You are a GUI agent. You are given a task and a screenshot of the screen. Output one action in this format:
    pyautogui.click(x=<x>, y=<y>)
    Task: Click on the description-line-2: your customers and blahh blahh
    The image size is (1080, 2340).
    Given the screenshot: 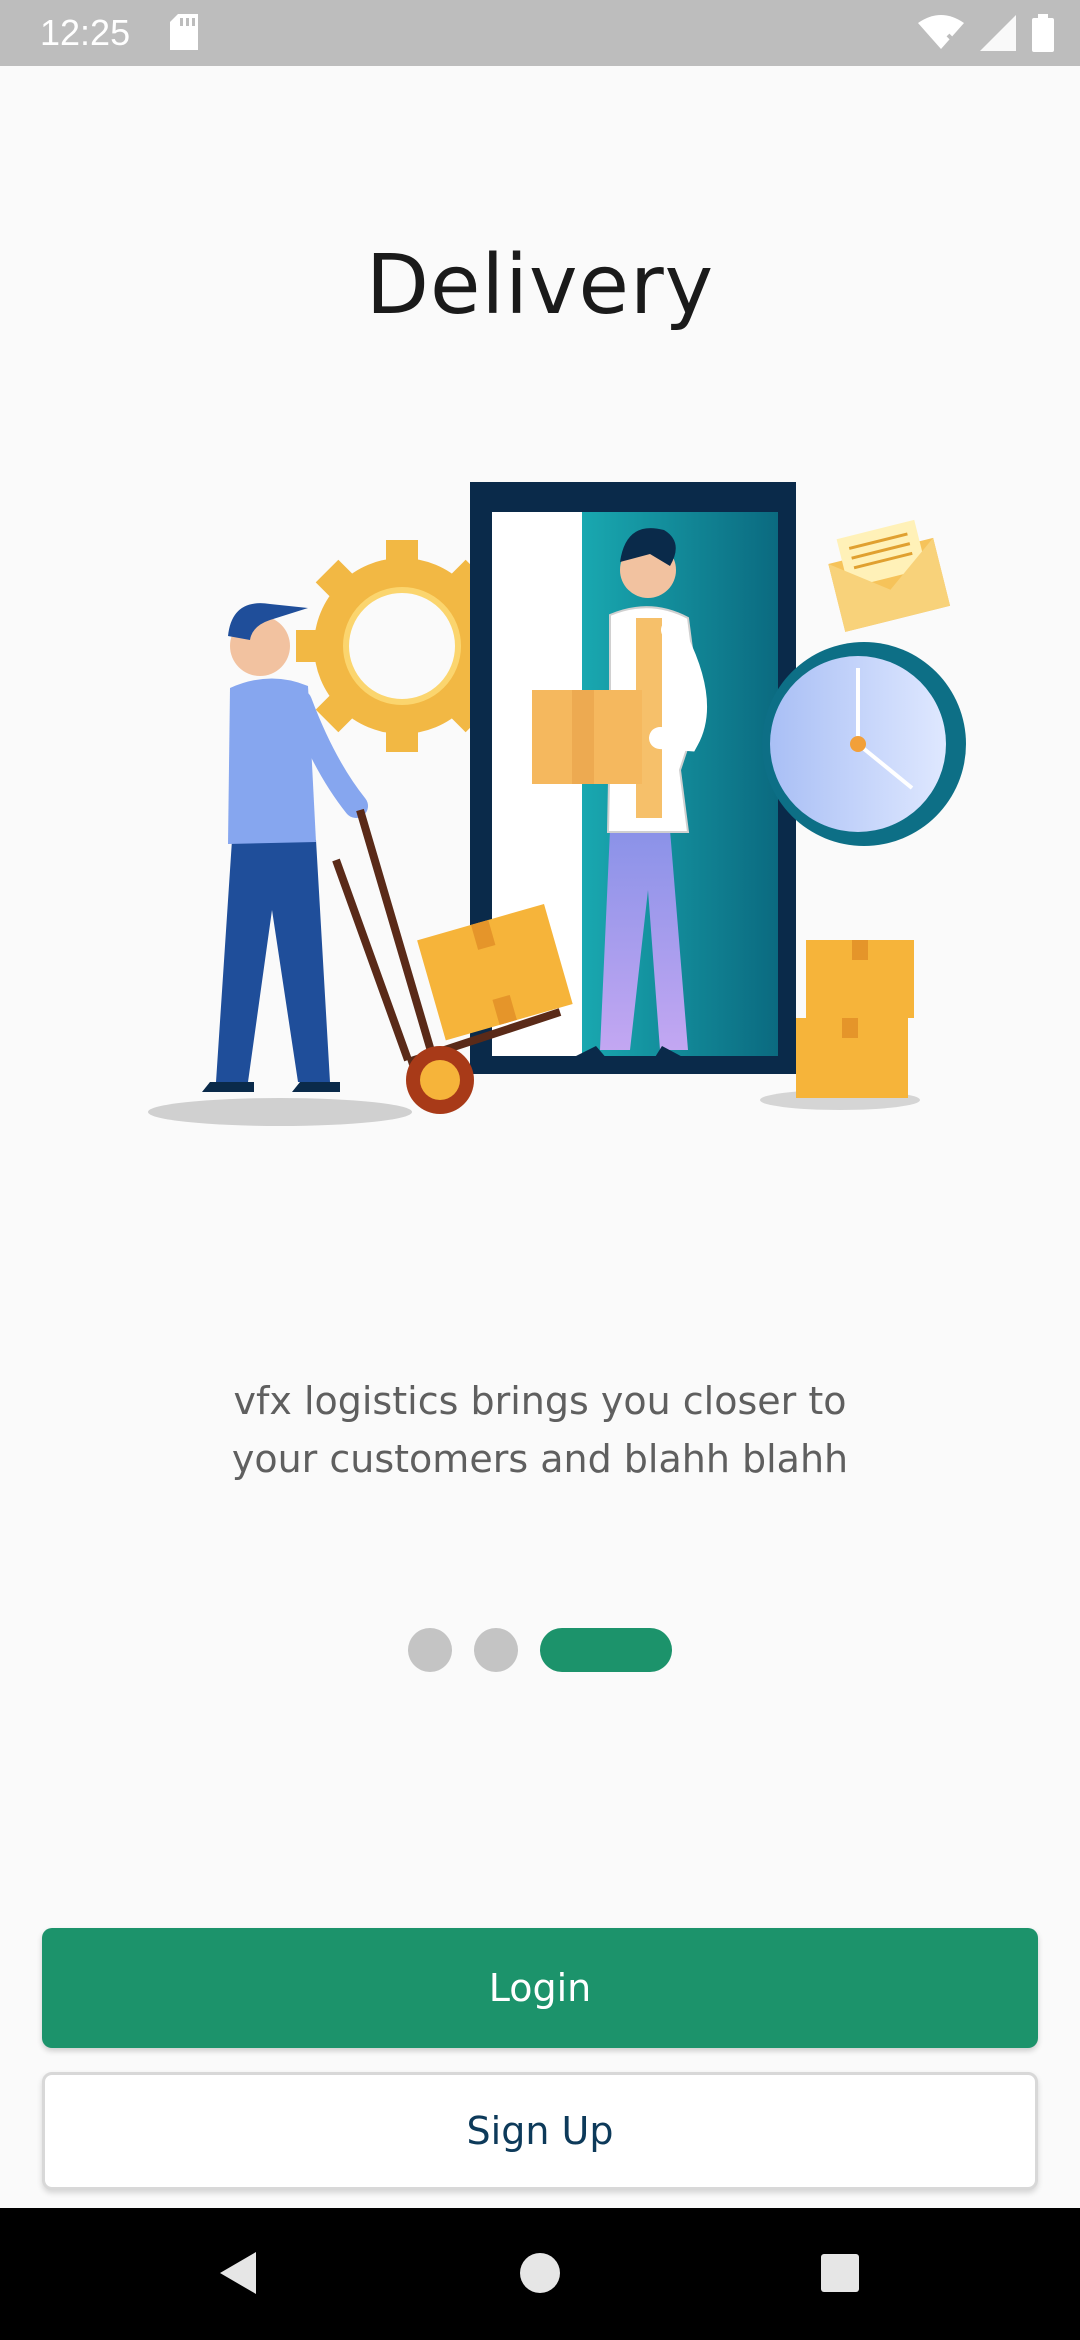 What is the action you would take?
    pyautogui.click(x=540, y=1459)
    